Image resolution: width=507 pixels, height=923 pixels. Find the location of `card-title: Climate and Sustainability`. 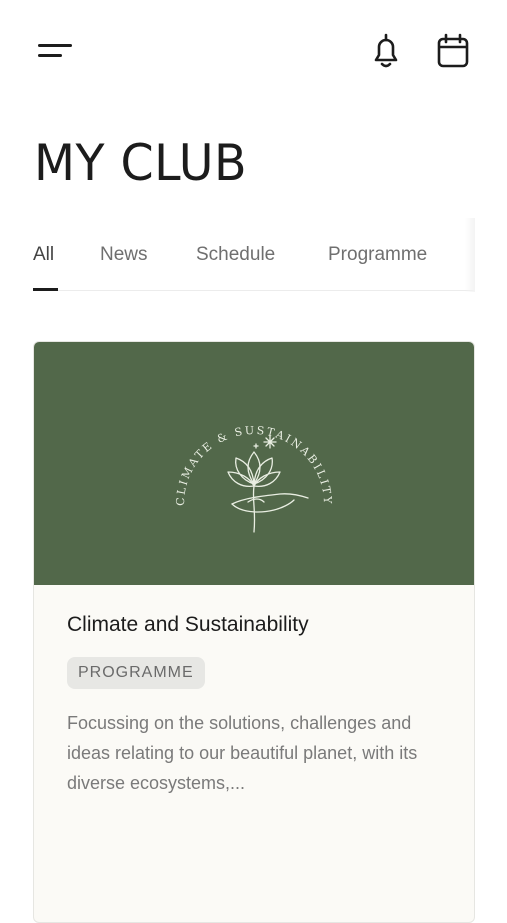

card-title: Climate and Sustainability is located at coordinates (188, 624).